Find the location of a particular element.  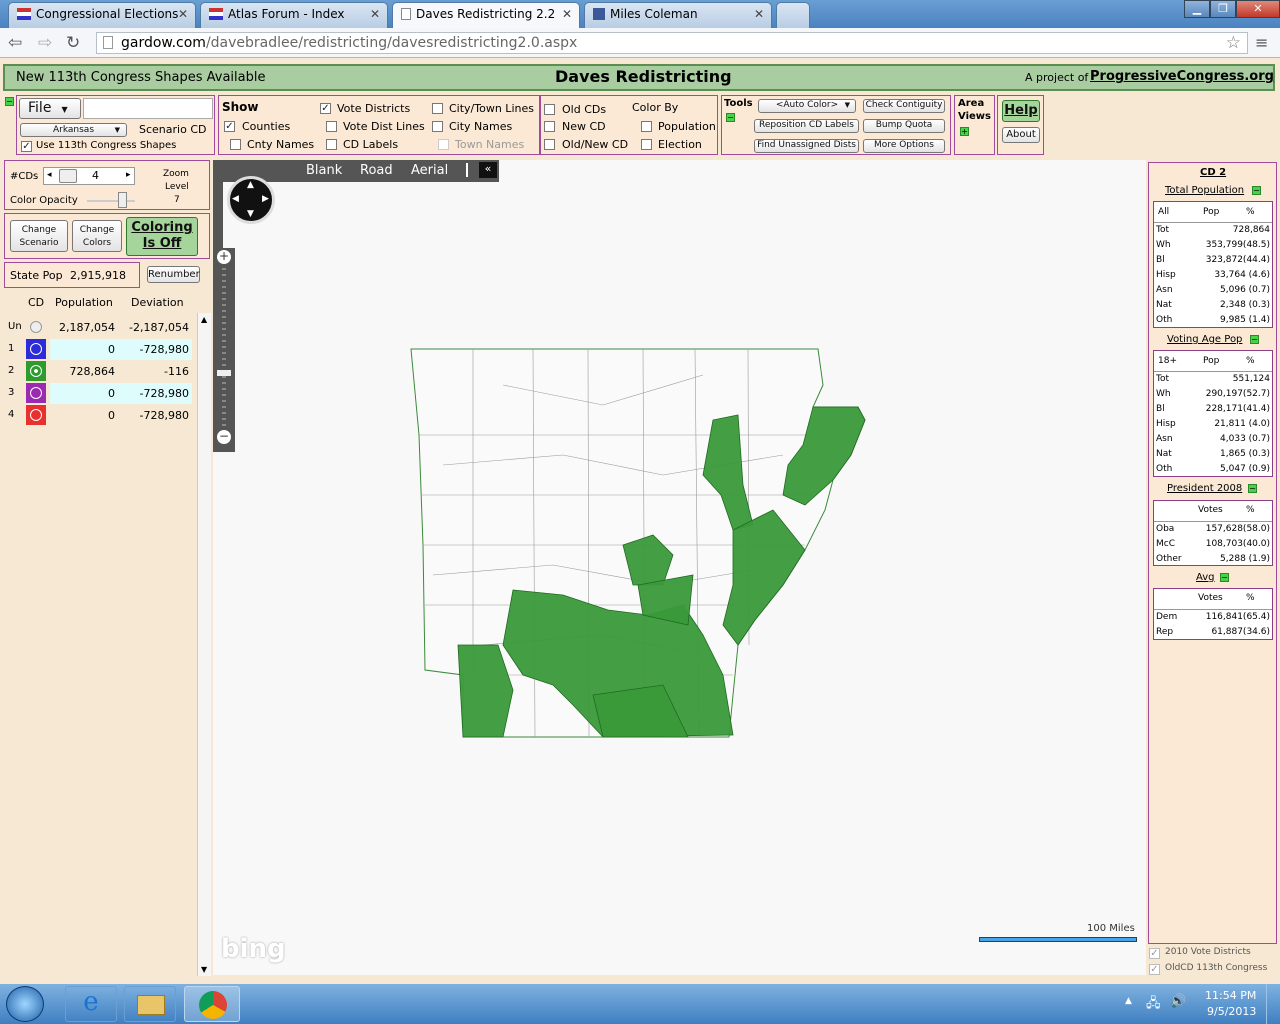

old-new-cd-checkbox is located at coordinates (549, 144).